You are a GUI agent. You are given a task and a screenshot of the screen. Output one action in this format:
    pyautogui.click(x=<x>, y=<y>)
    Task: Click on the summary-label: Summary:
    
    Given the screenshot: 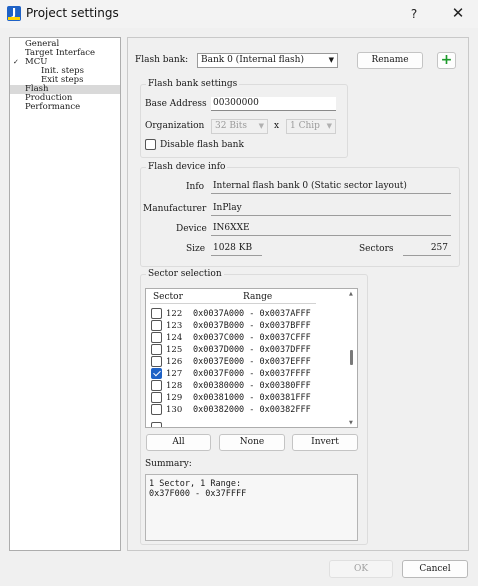 What is the action you would take?
    pyautogui.click(x=168, y=464)
    